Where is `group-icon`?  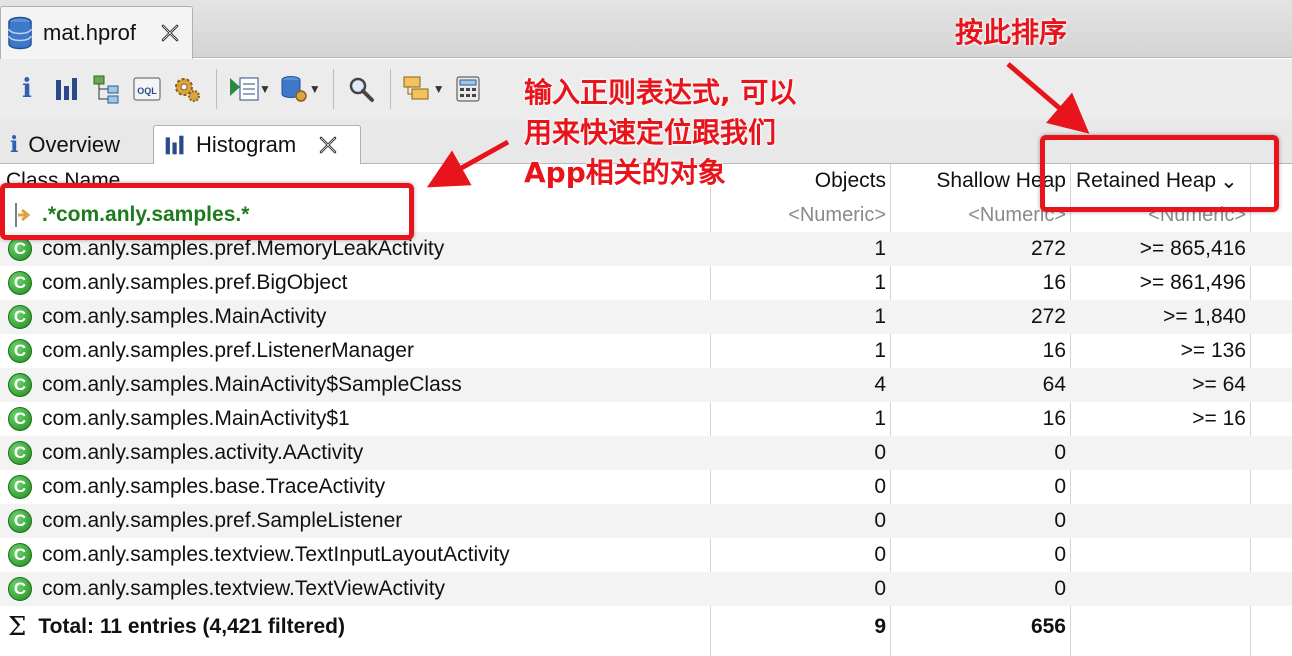 group-icon is located at coordinates (416, 88).